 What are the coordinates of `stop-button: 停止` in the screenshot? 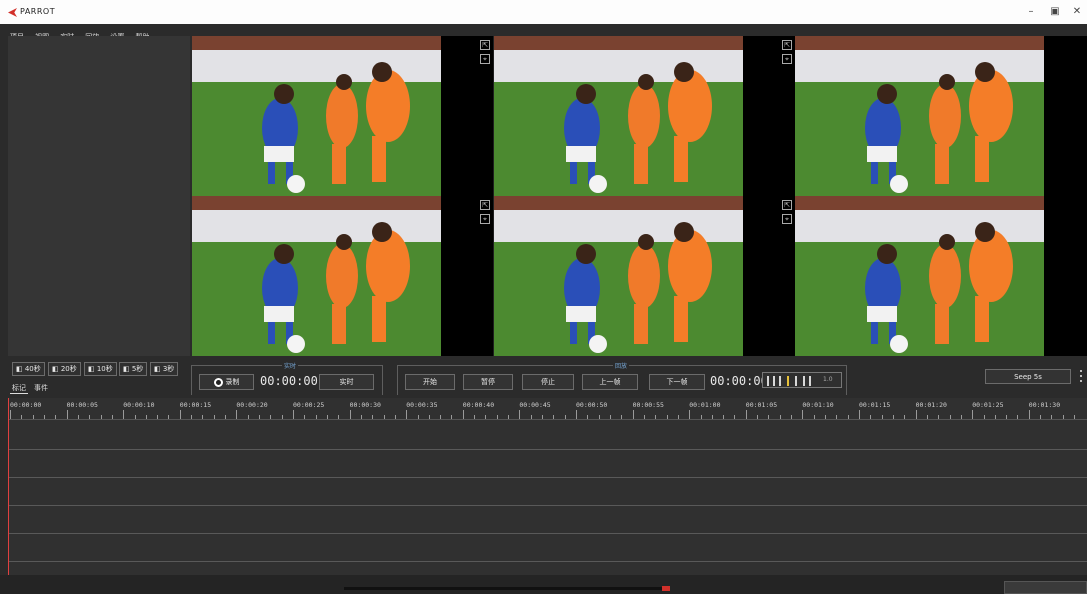 It's located at (548, 382).